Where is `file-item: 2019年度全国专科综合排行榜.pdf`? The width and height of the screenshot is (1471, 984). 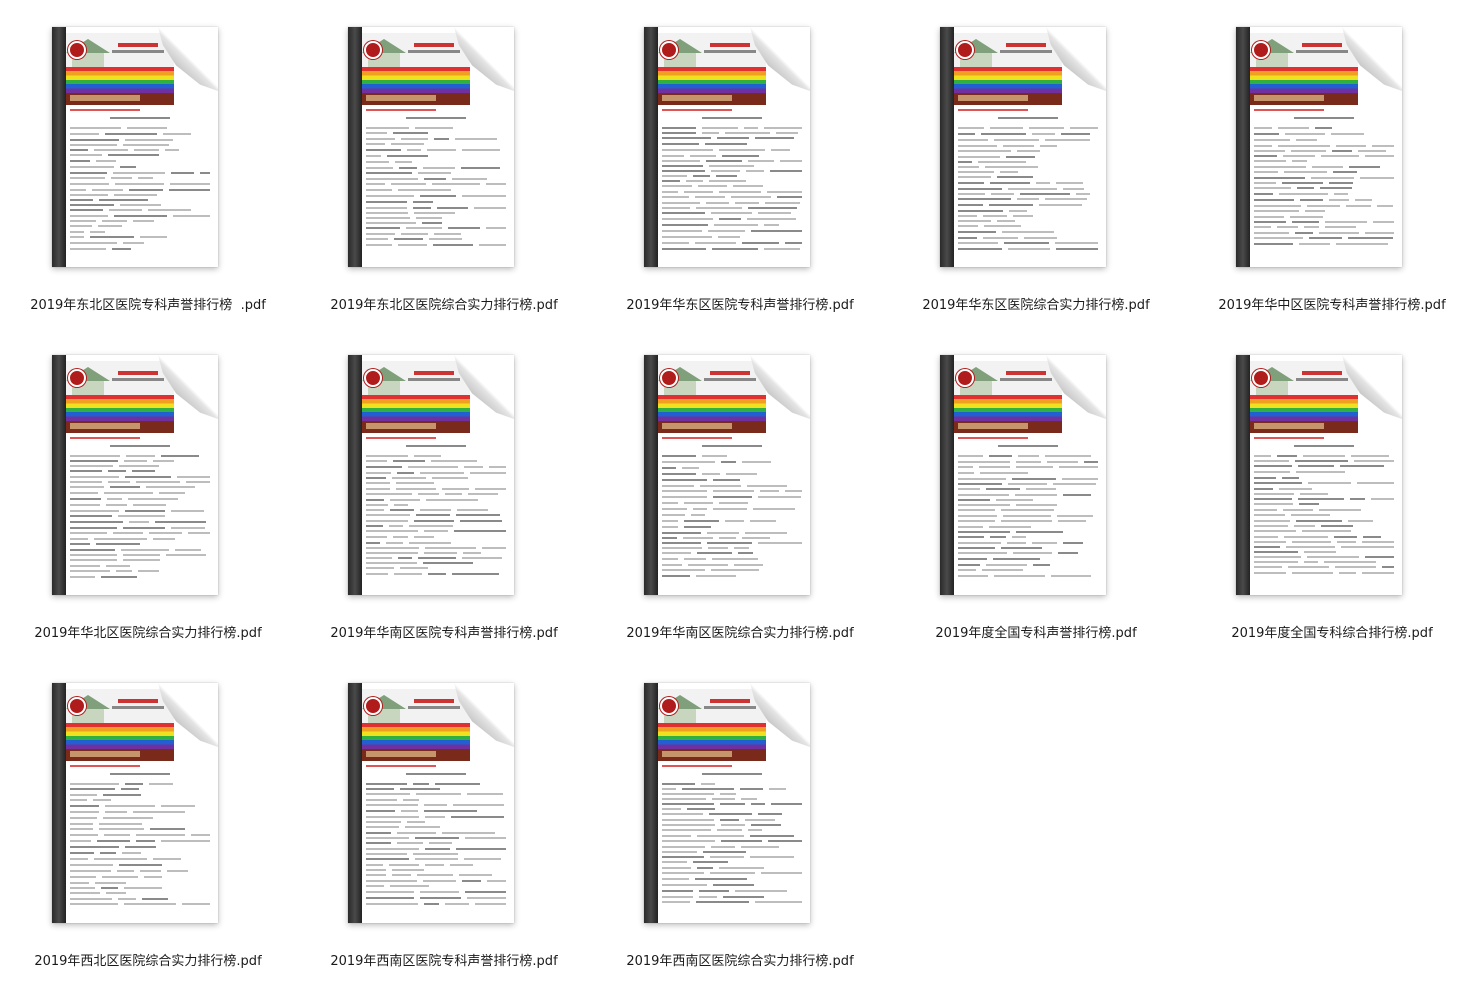 file-item: 2019年度全国专科综合排行榜.pdf is located at coordinates (1327, 492).